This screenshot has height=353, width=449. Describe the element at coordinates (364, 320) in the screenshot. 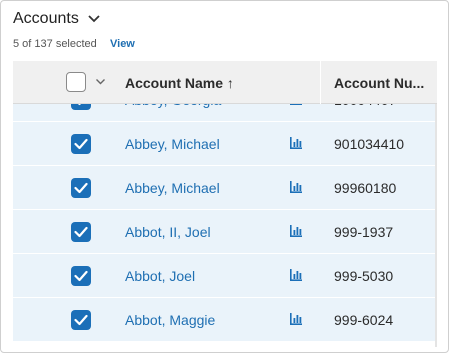

I see `account-number: 999-6024` at that location.